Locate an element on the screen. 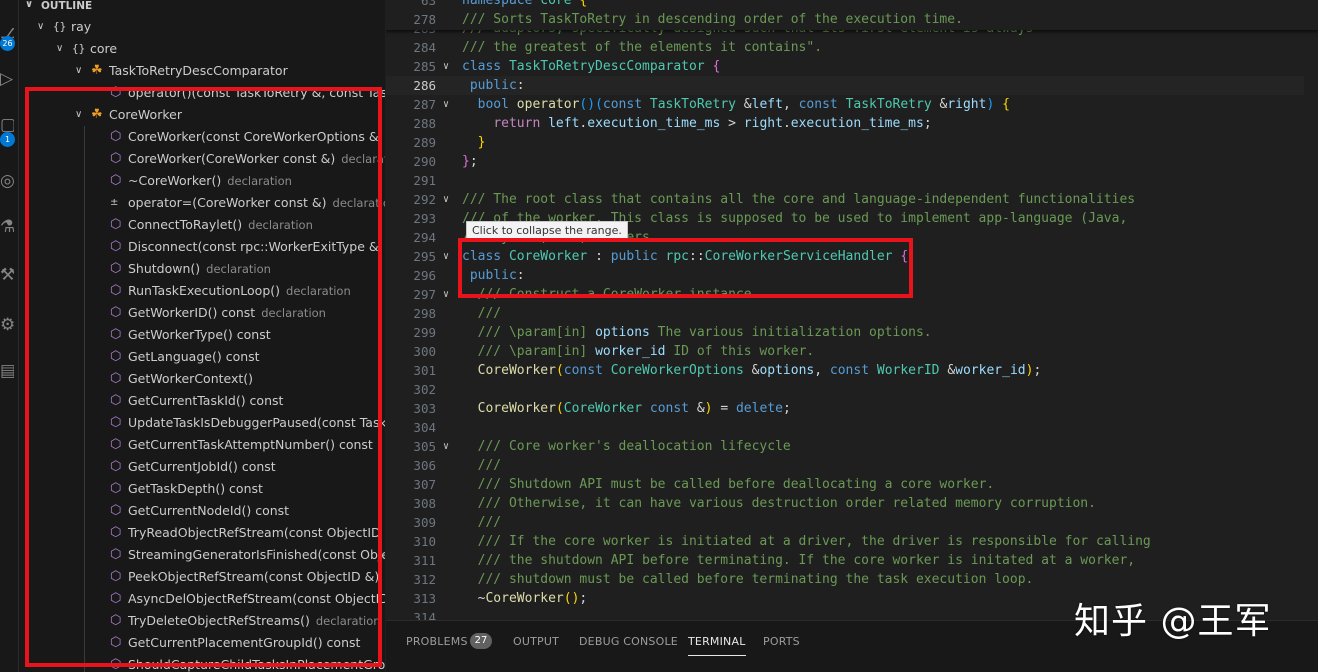  line-number: 297 is located at coordinates (424, 294).